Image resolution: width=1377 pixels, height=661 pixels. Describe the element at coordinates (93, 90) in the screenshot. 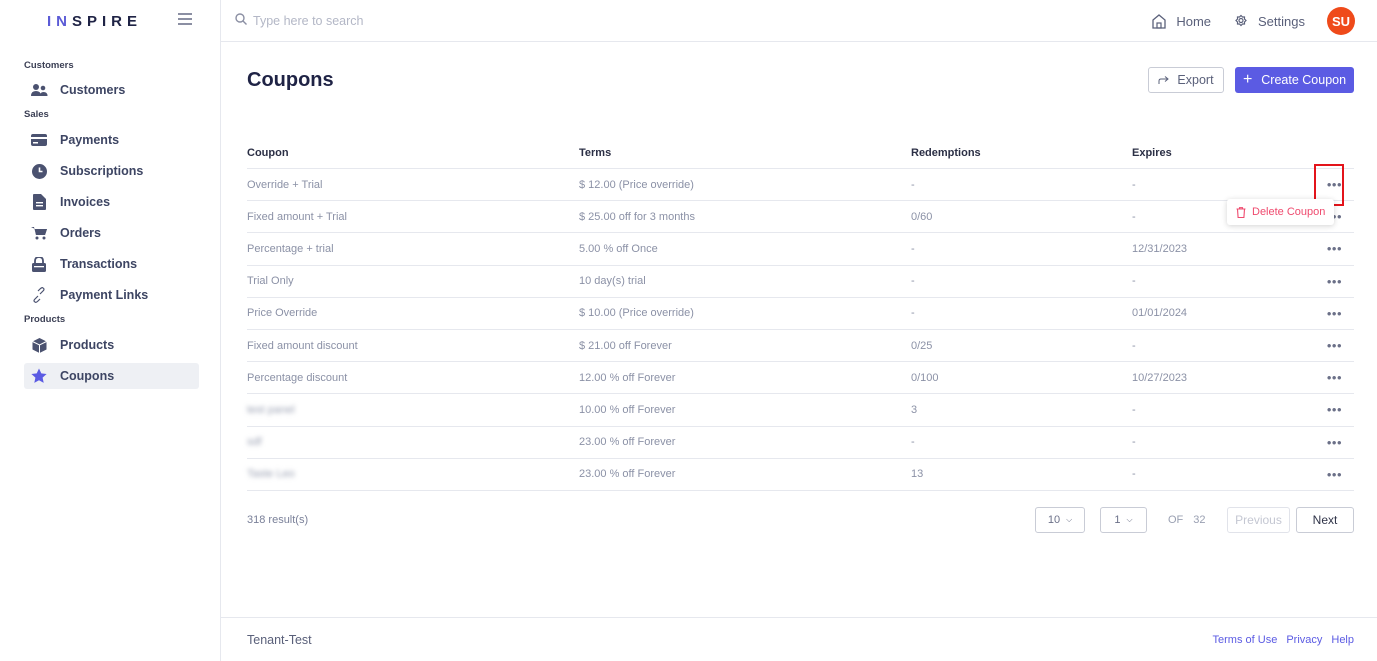

I see `sidebar-item-label: Customers` at that location.